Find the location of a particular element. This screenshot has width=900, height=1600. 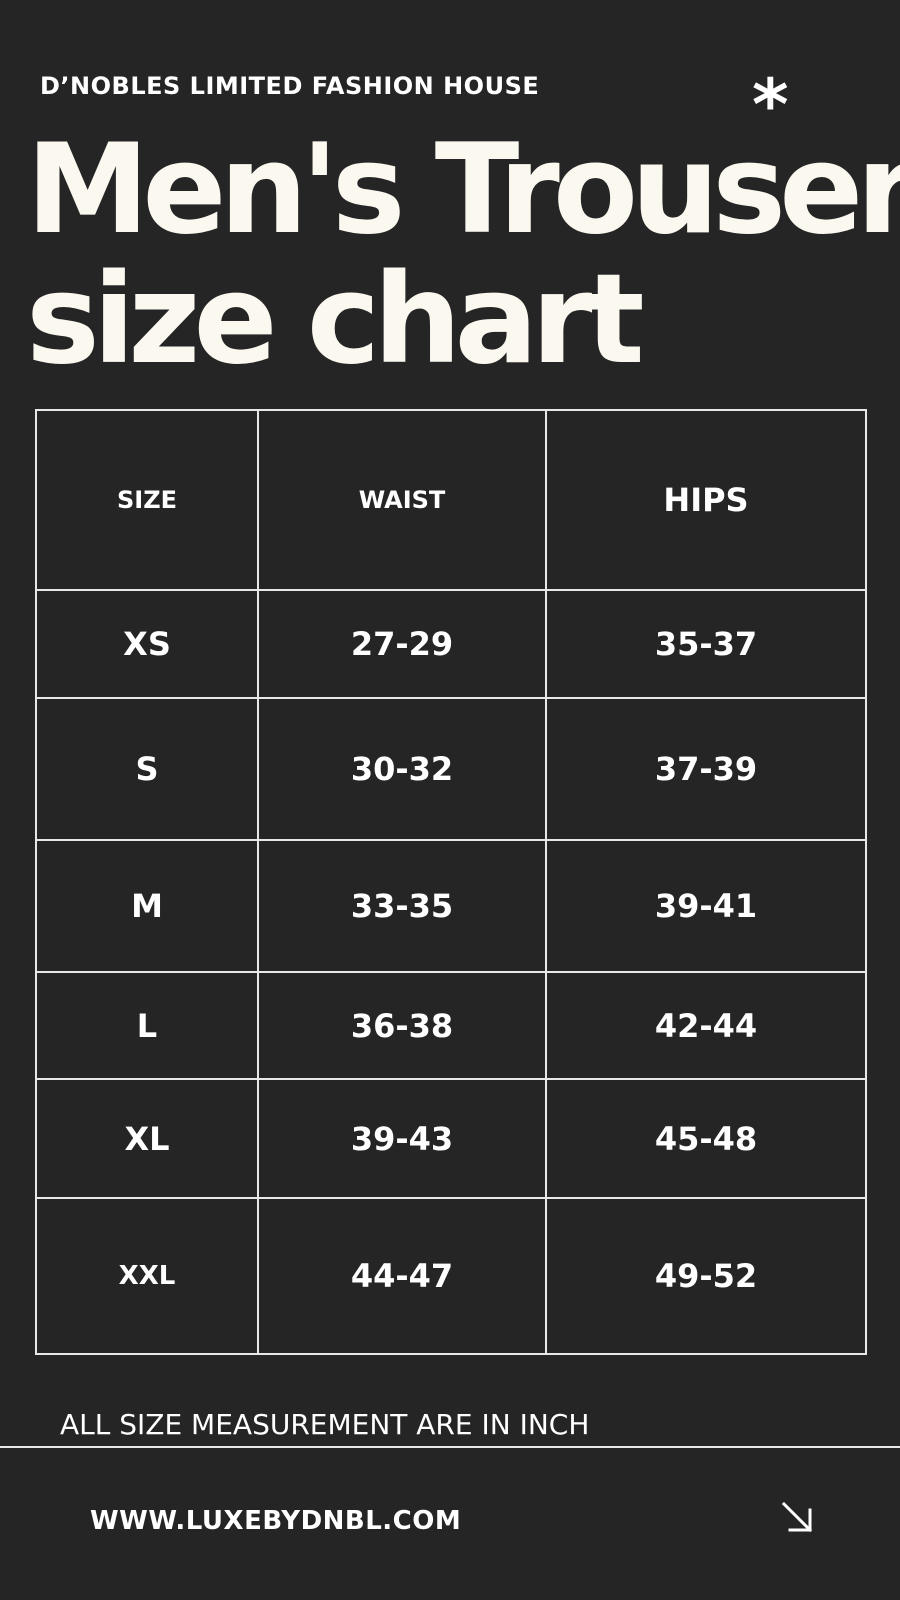

size-cell: XL is located at coordinates (147, 1138).